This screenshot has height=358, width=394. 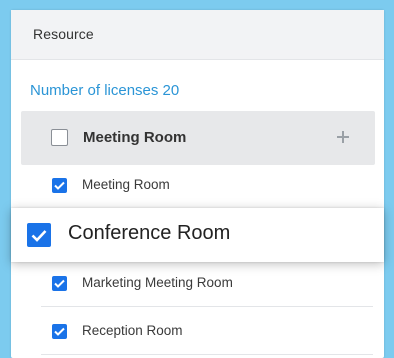 I want to click on panel-title: Resource, so click(x=63, y=34).